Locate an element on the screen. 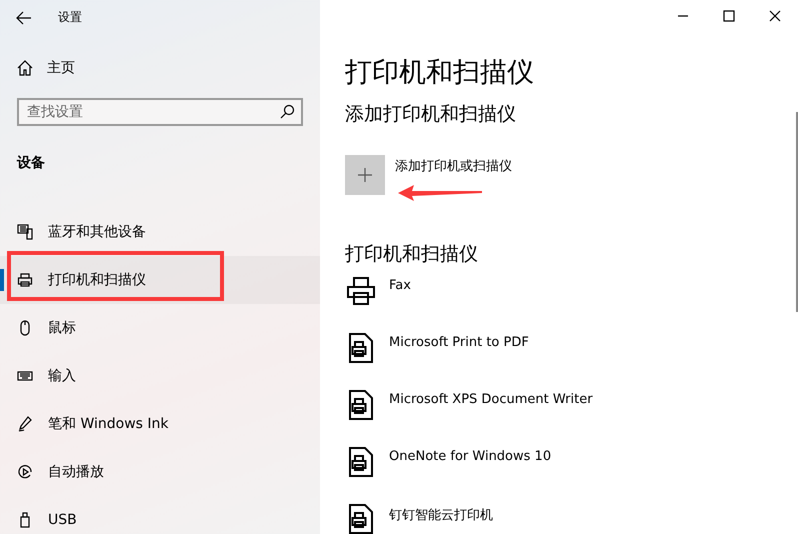  home-icon is located at coordinates (25, 68).